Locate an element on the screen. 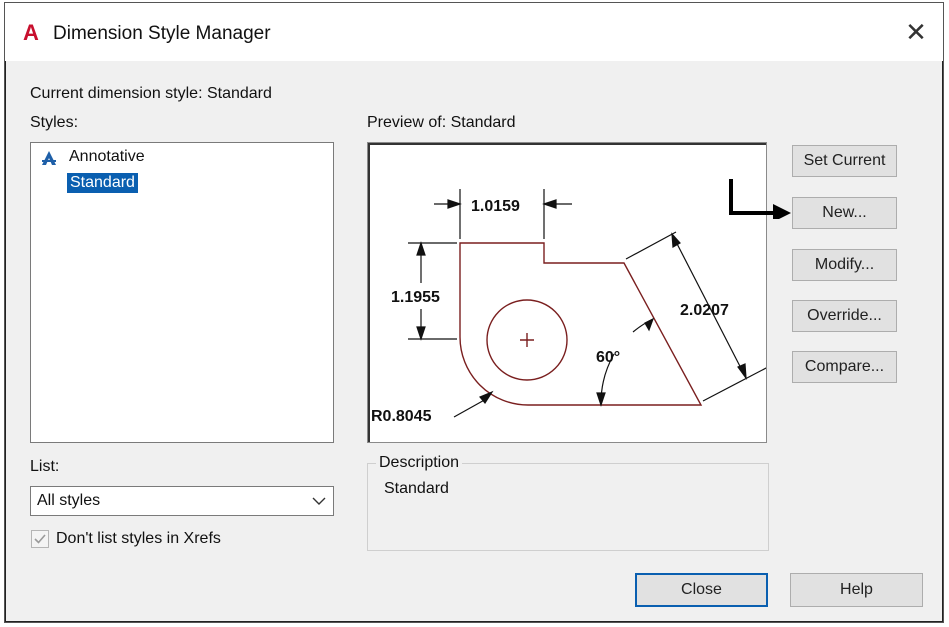 This screenshot has height=627, width=949. list-filter-value: All styles is located at coordinates (69, 500).